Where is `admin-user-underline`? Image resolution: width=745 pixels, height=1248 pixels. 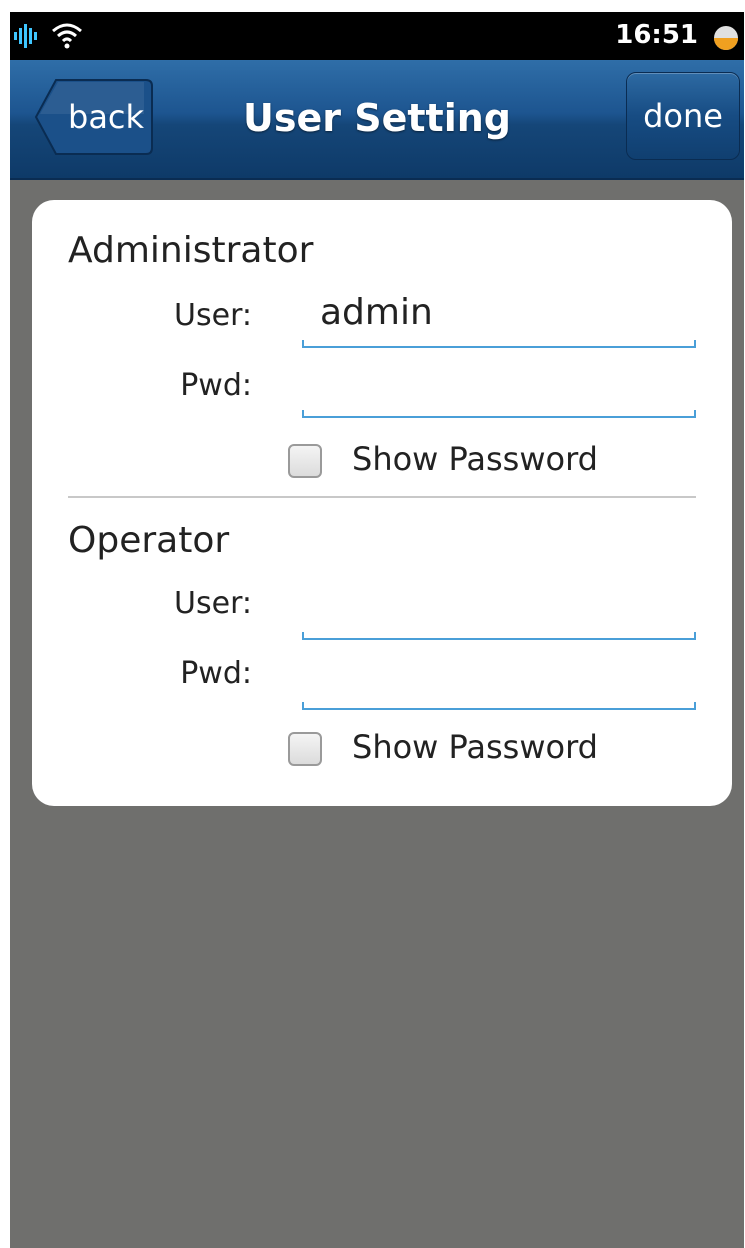
admin-user-underline is located at coordinates (499, 344).